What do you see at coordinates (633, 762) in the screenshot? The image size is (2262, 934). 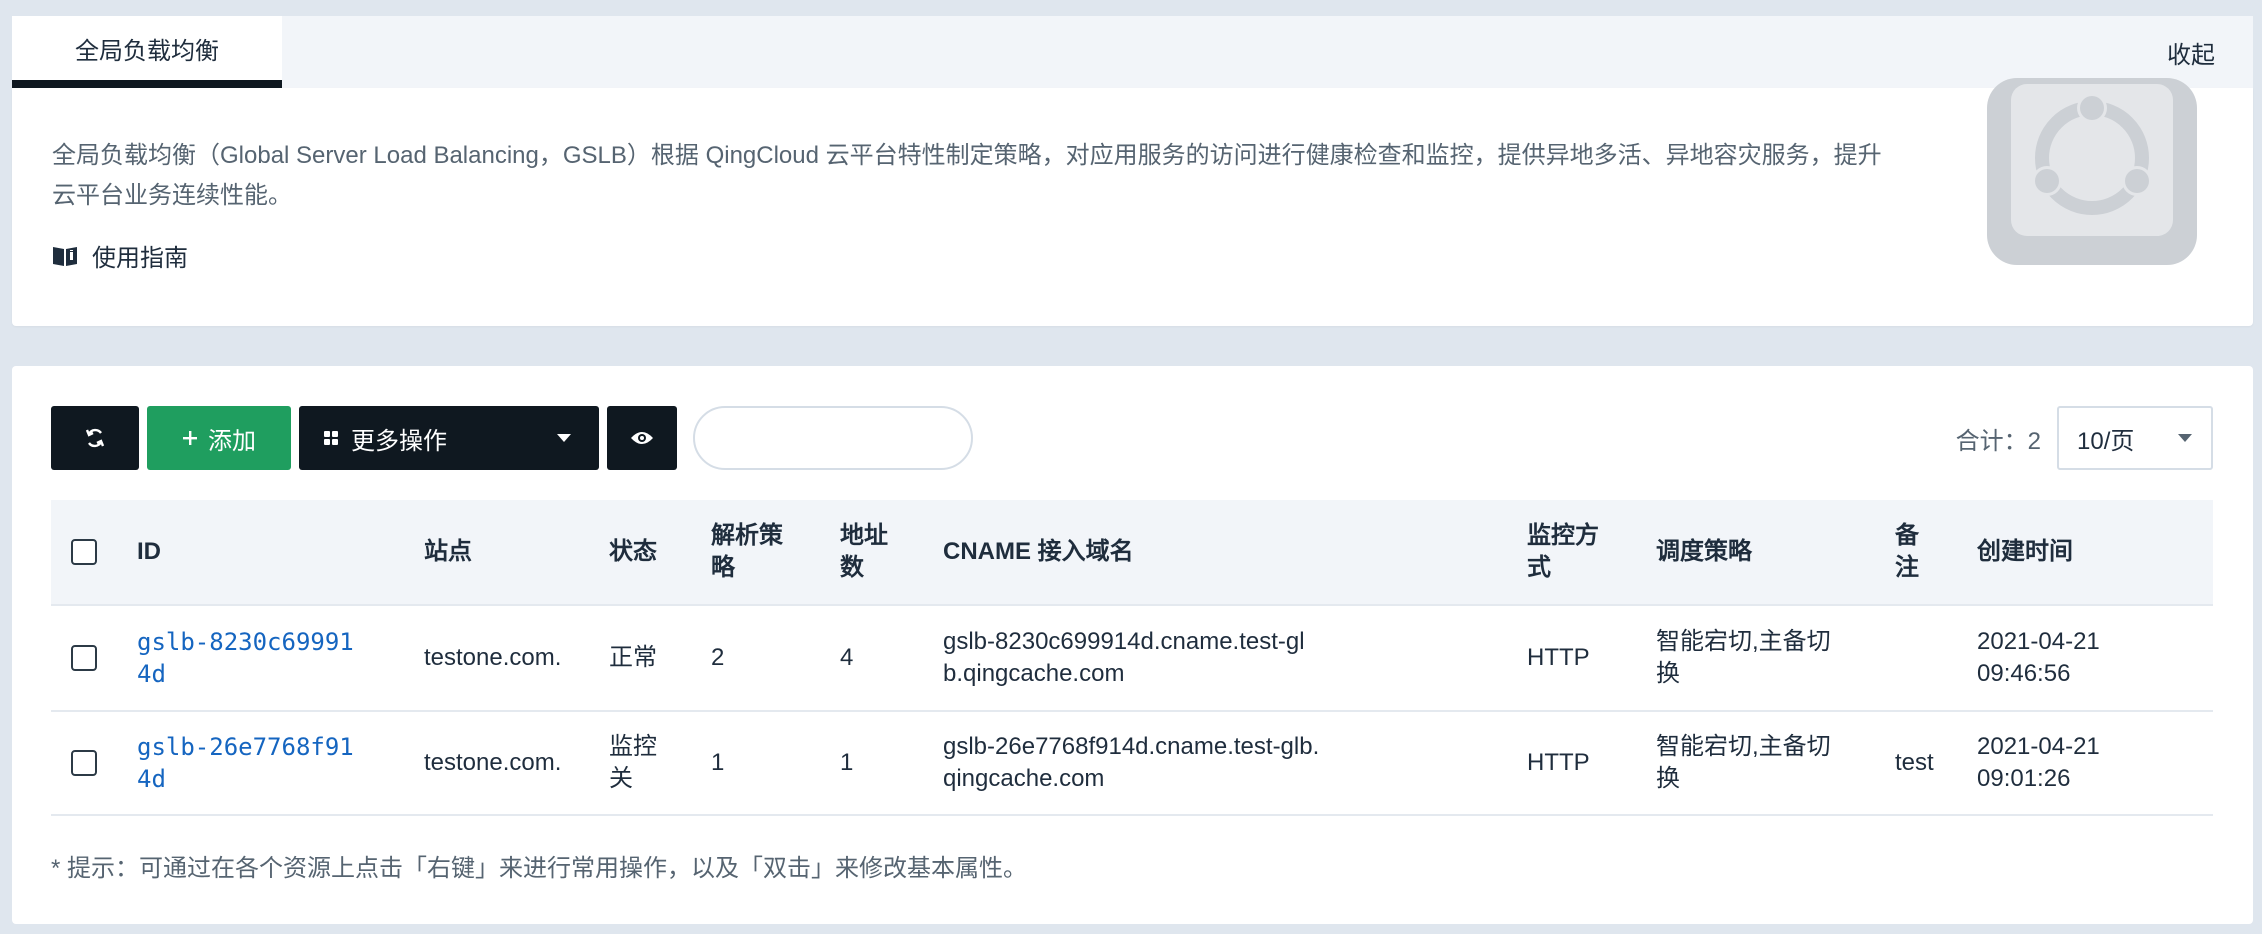 I see `cell-status: 监控关` at bounding box center [633, 762].